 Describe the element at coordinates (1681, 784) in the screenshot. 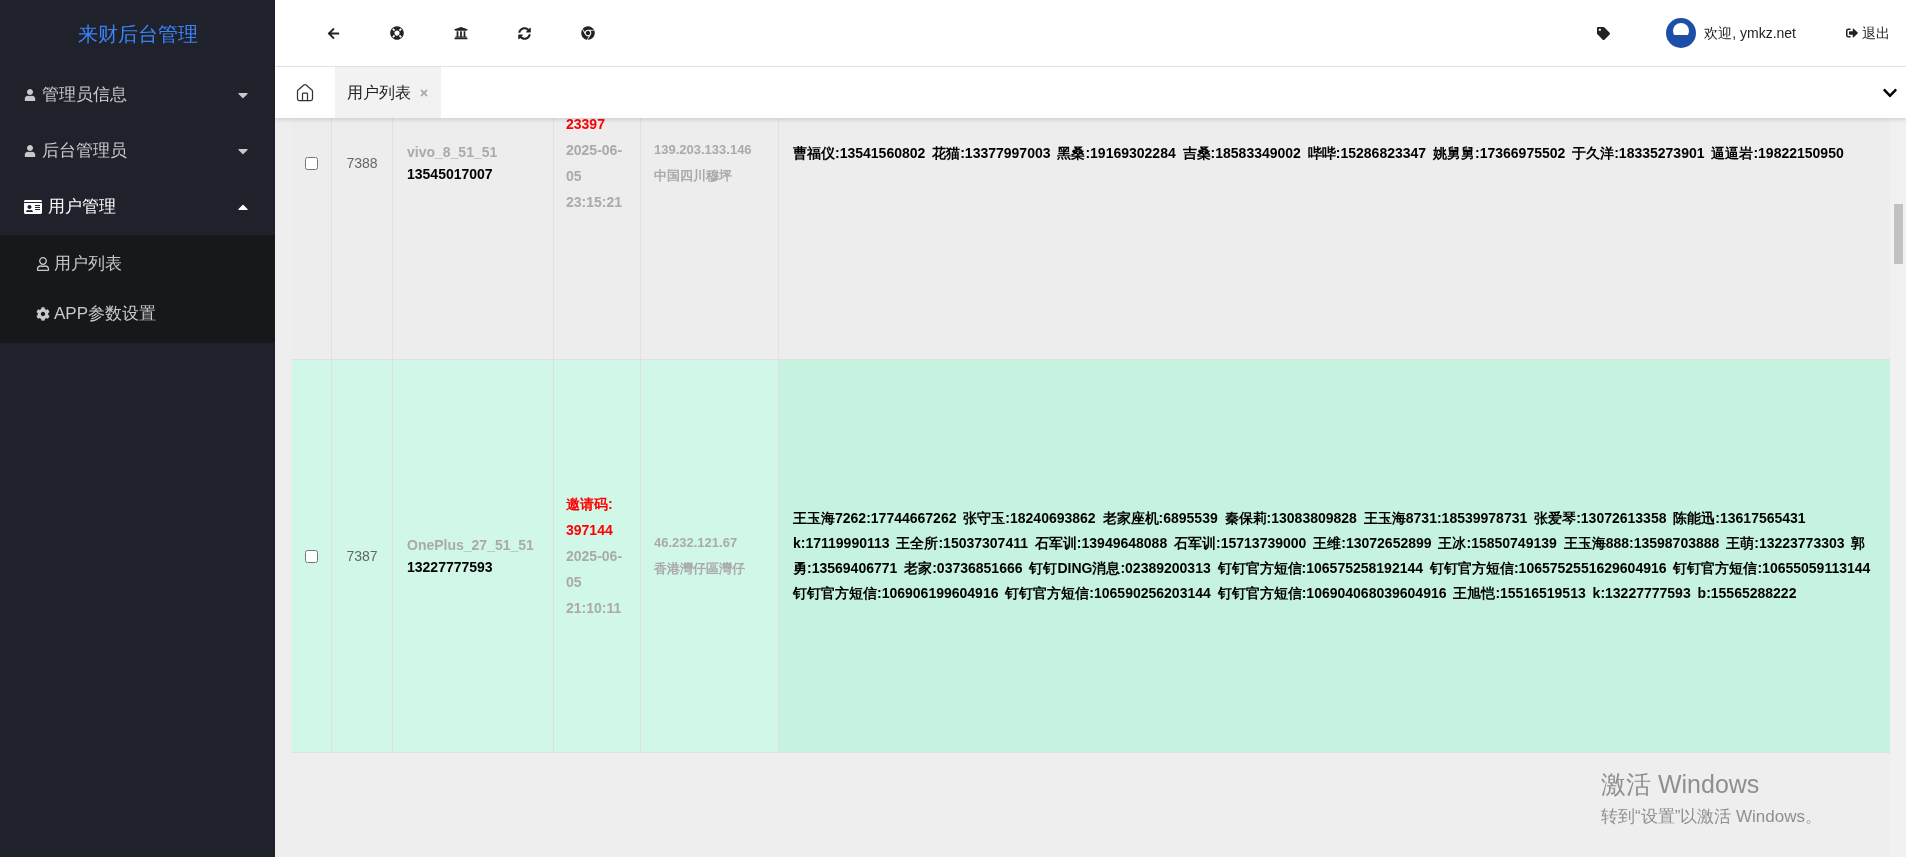

I see `activation-title: 激活 Windows` at that location.